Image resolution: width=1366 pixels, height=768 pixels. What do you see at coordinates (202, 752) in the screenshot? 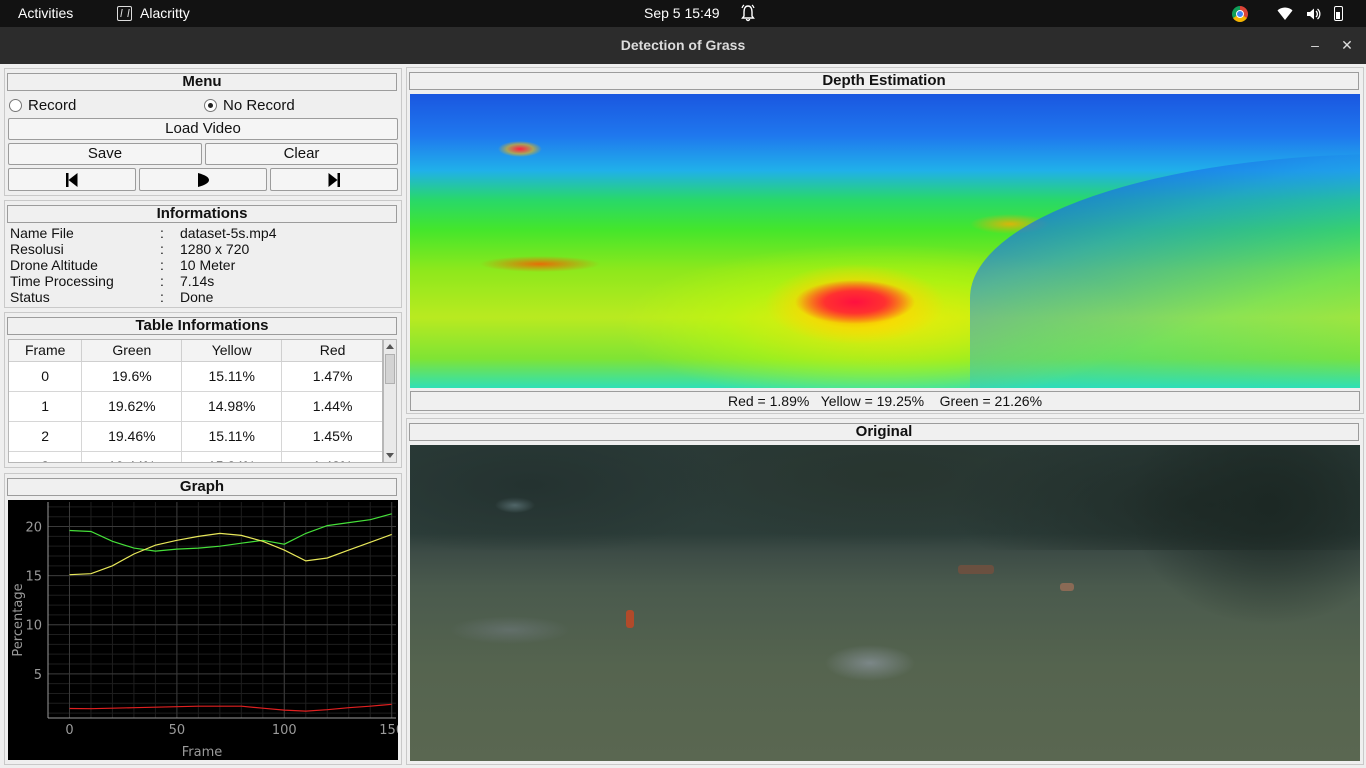
I see `x-axis-label: Frame` at bounding box center [202, 752].